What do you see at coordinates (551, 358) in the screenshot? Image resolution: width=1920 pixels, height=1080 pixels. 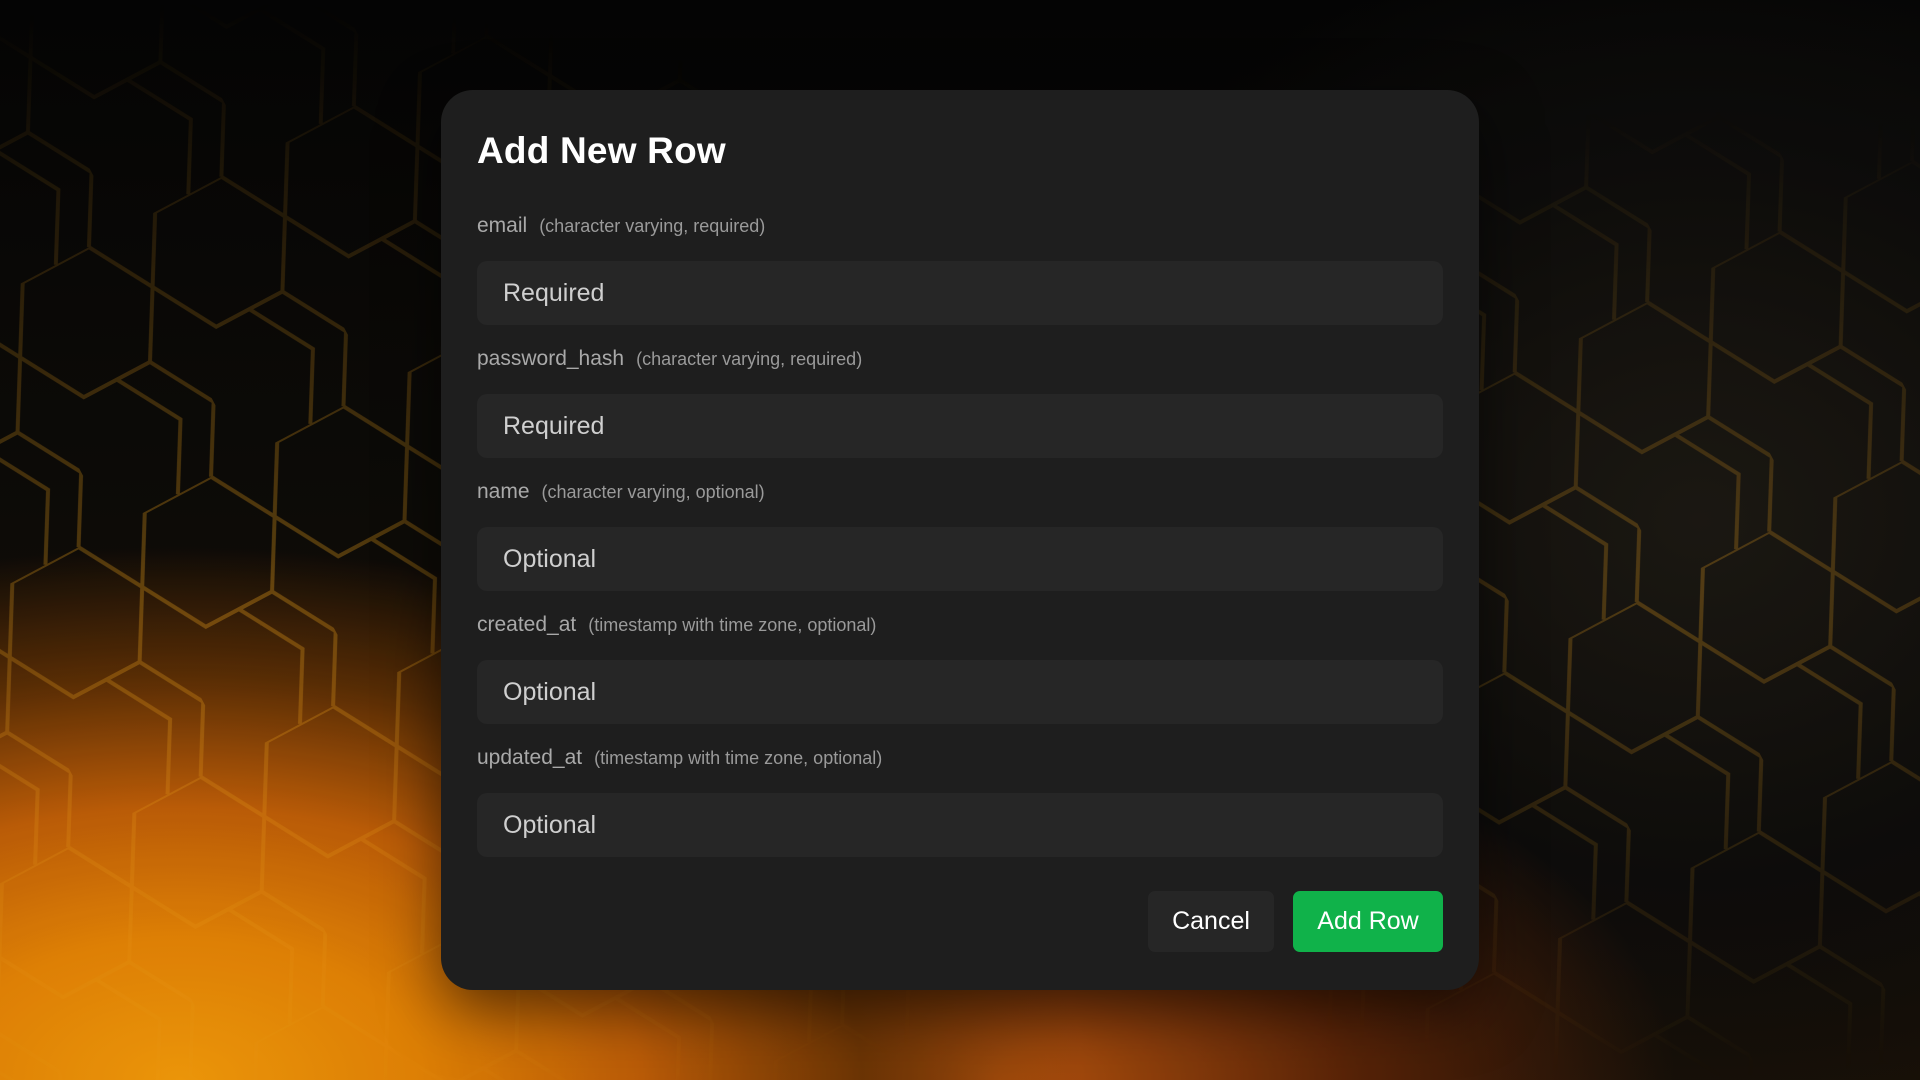 I see `field-name: password_hash` at bounding box center [551, 358].